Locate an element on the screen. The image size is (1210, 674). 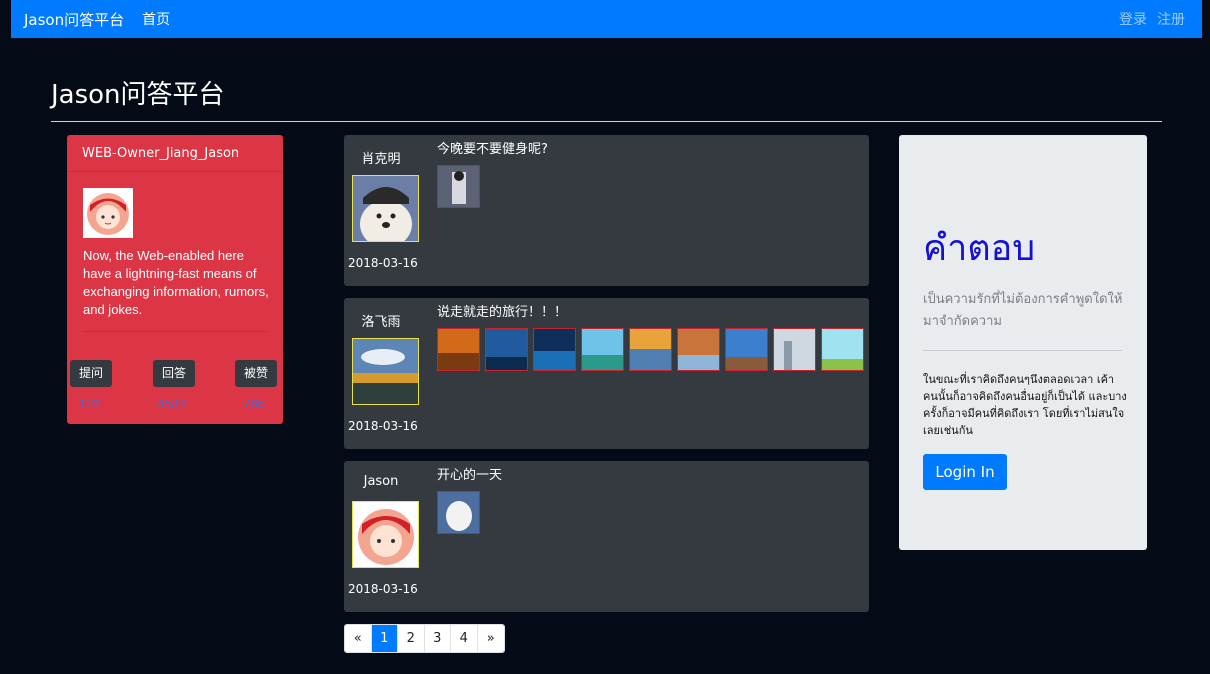
login-button: Login In is located at coordinates (965, 472).